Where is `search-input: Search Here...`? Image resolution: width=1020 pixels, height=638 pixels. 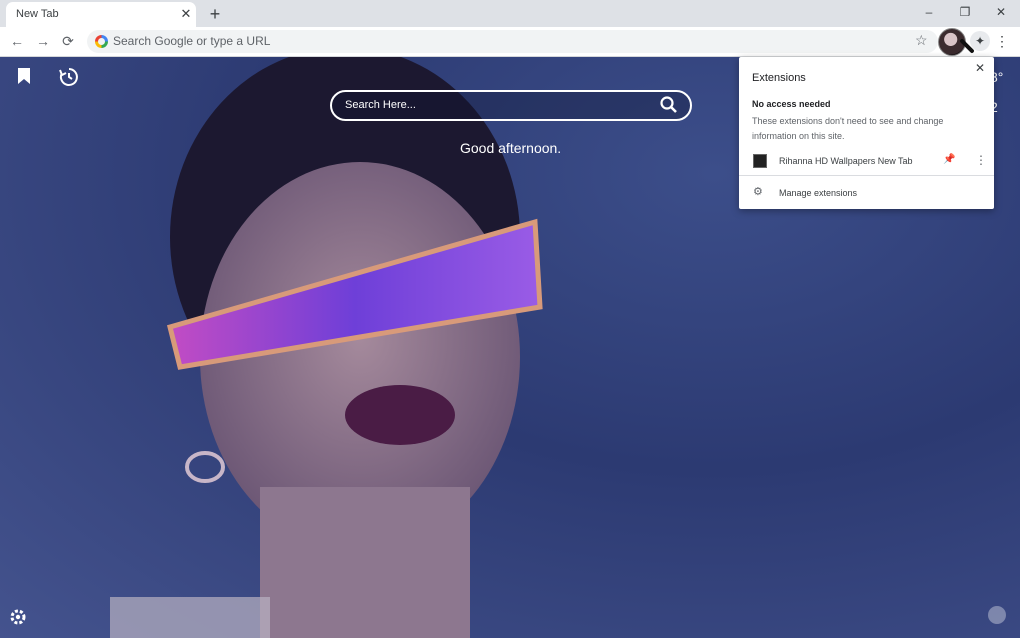
search-input: Search Here... is located at coordinates (511, 105).